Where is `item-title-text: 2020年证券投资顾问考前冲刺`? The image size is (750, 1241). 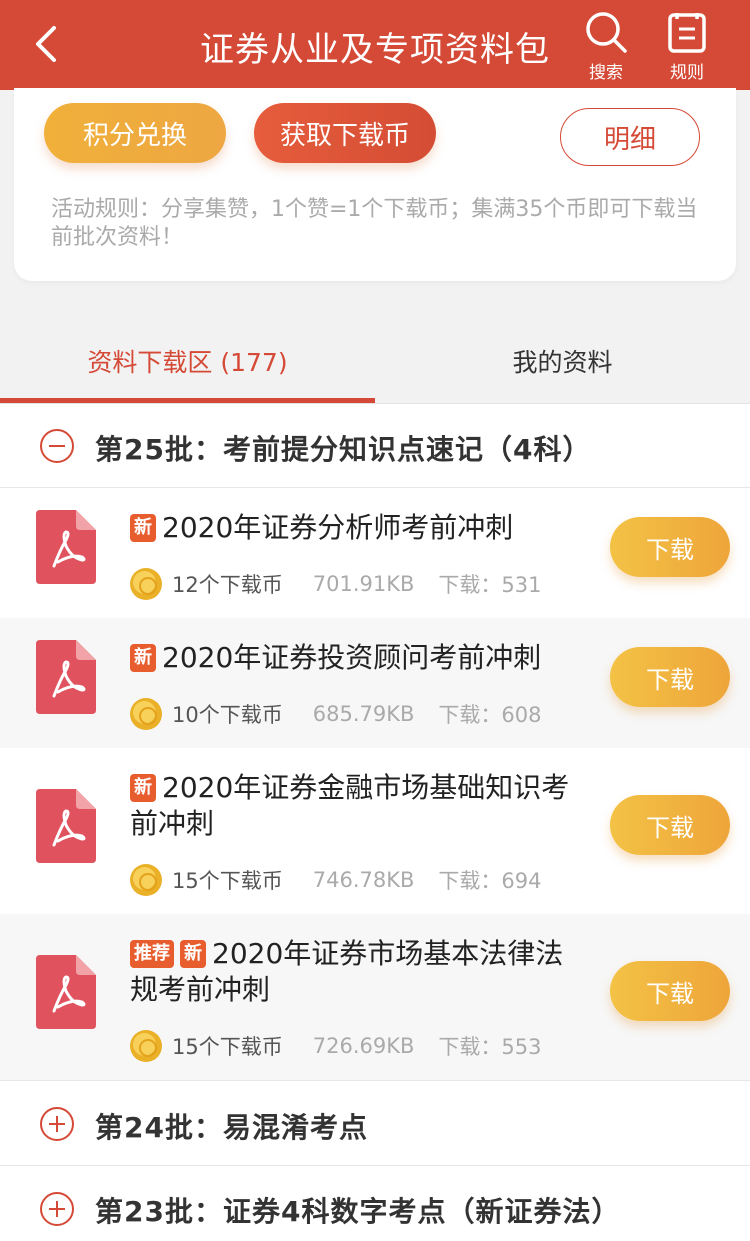 item-title-text: 2020年证券投资顾问考前冲刺 is located at coordinates (352, 657).